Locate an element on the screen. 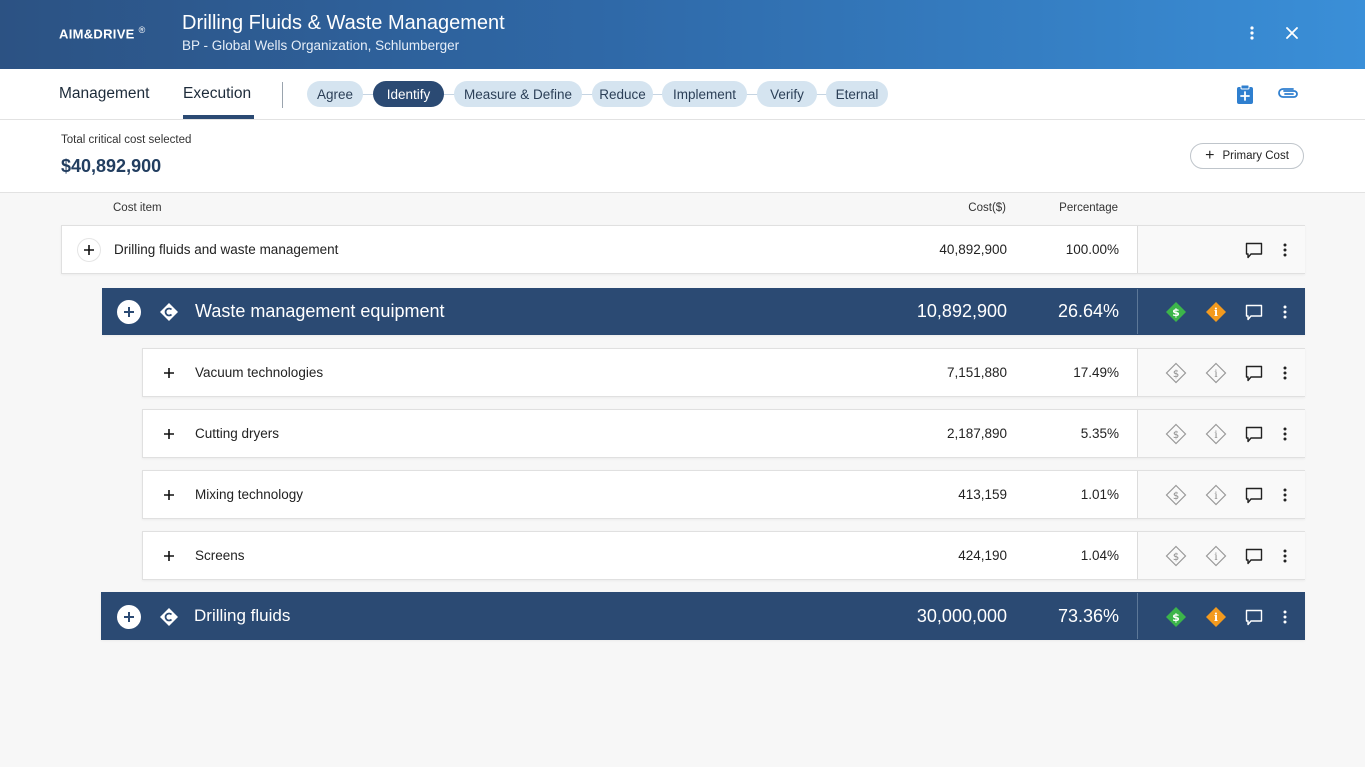  phase-agree: Agree is located at coordinates (335, 94).